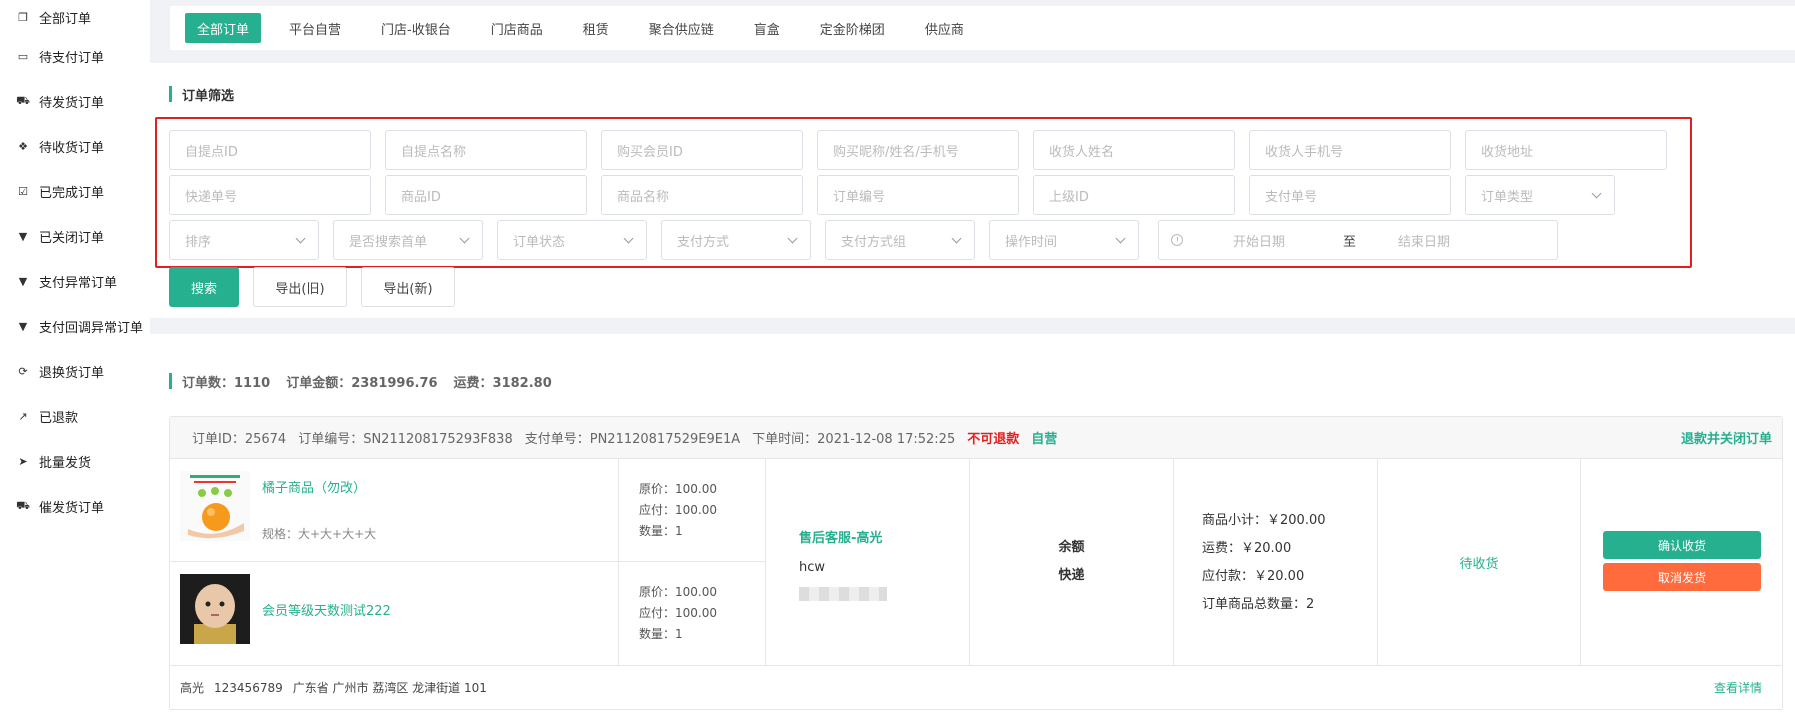  What do you see at coordinates (75, 506) in the screenshot?
I see `sidebar-item-urge-ship: ⛟ 催发货订单` at bounding box center [75, 506].